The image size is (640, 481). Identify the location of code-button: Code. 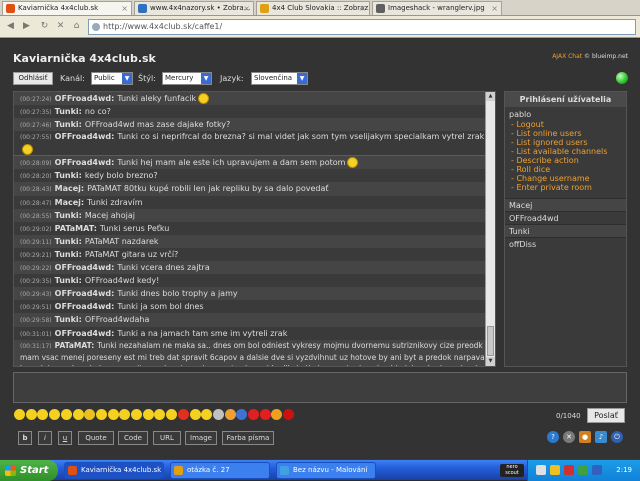
(133, 438).